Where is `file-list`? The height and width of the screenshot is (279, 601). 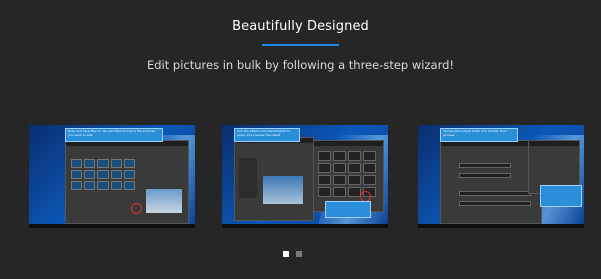
file-list is located at coordinates (248, 178).